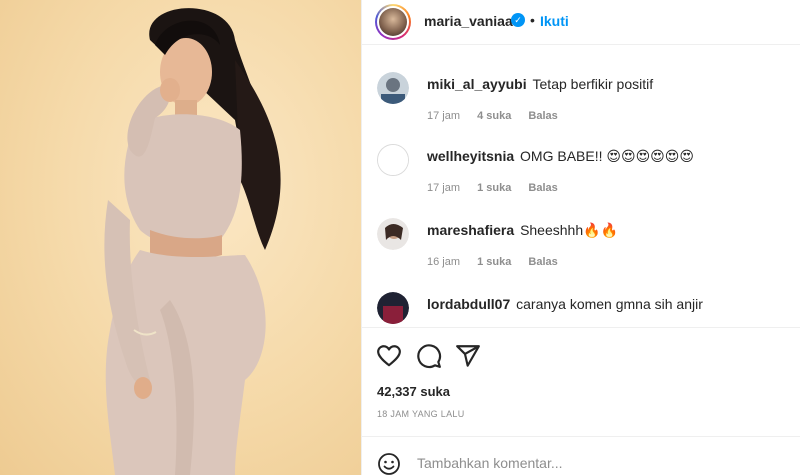 This screenshot has height=475, width=800. I want to click on comment-text: caranya komen gmna sih anjir, so click(609, 304).